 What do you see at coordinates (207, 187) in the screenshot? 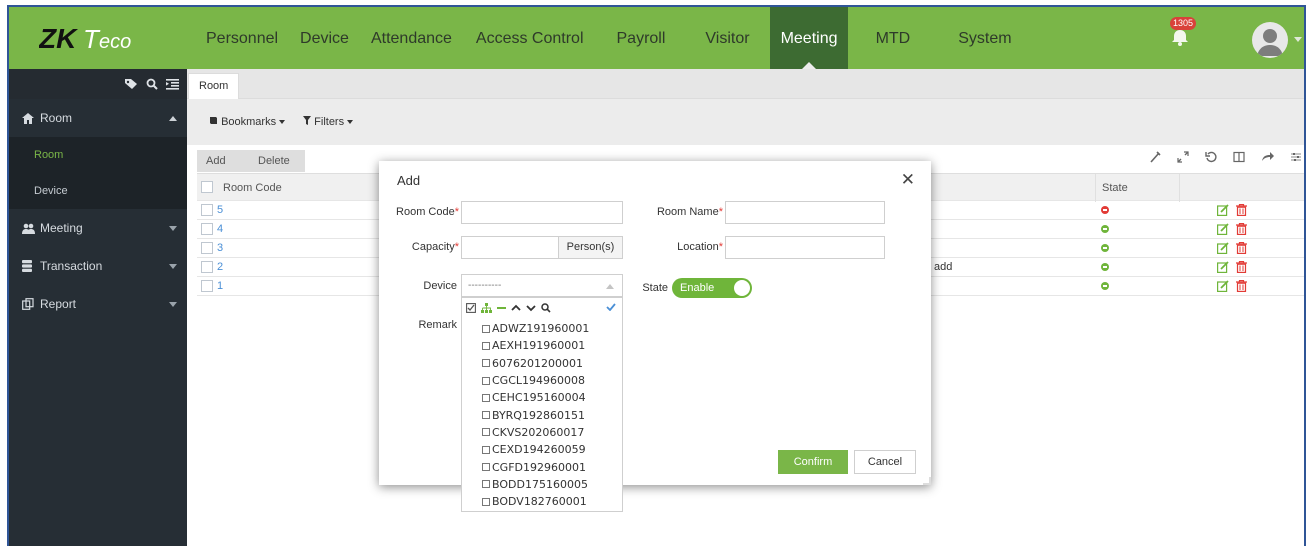
I see `select-all-checkbox` at bounding box center [207, 187].